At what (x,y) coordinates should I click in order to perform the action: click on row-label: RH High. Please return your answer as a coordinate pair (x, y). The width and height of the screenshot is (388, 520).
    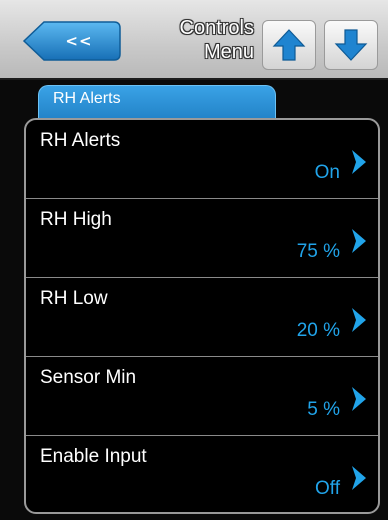
    Looking at the image, I should click on (76, 219).